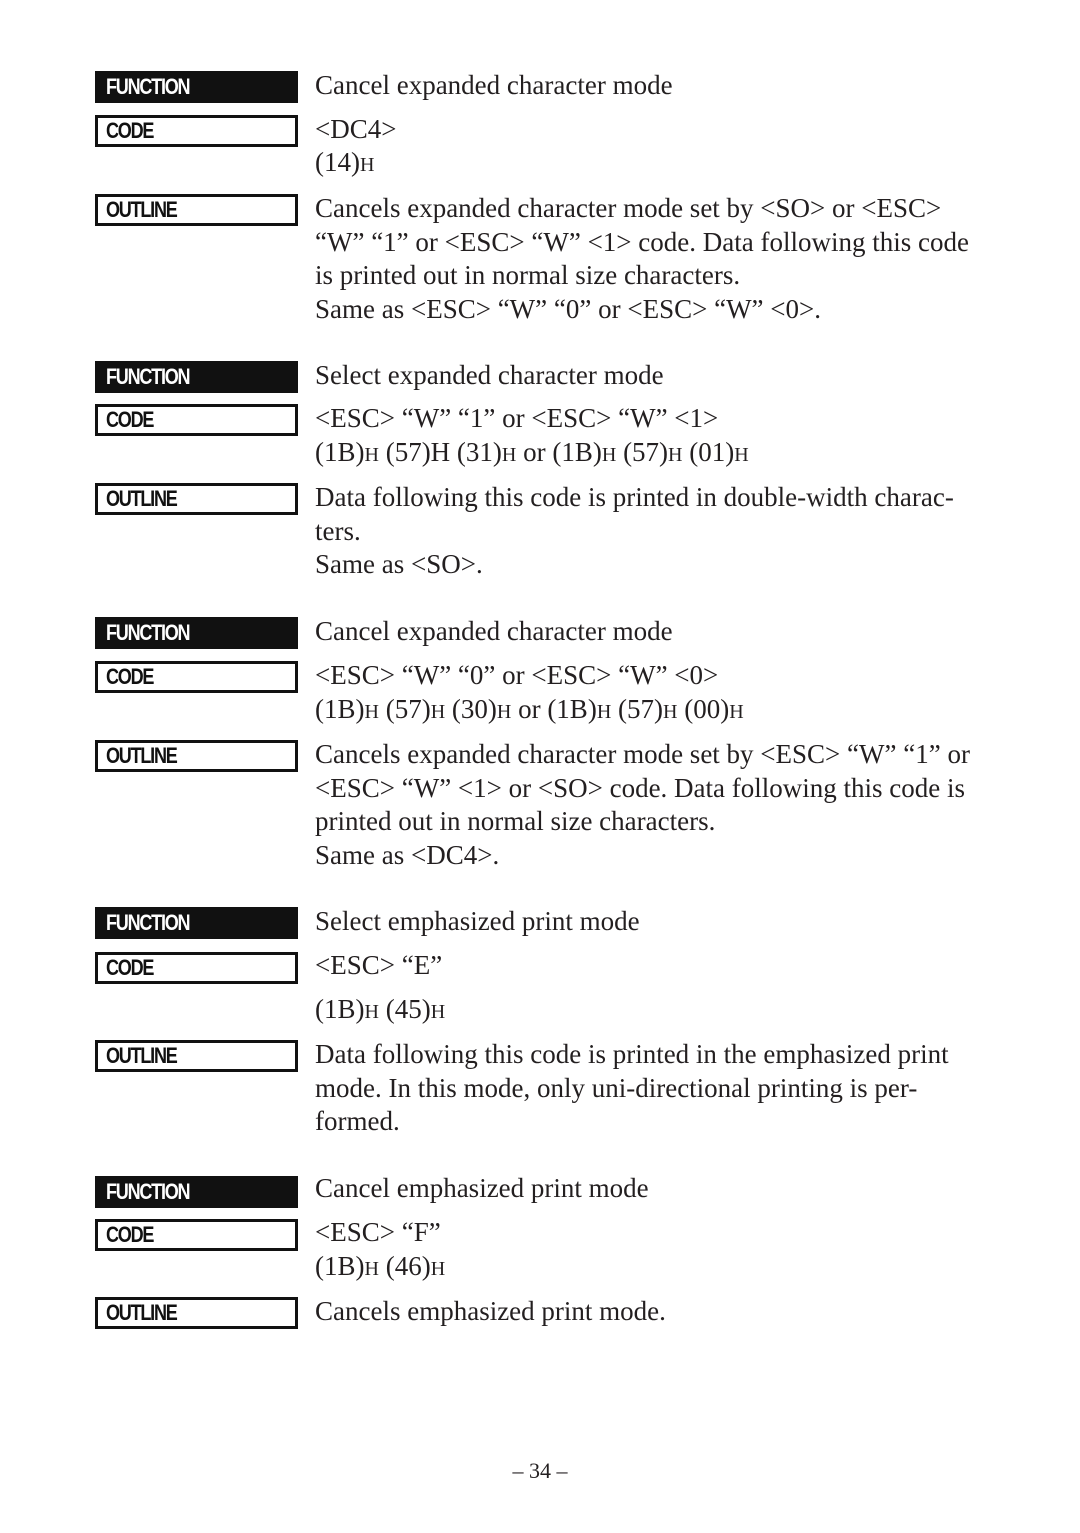 The width and height of the screenshot is (1080, 1533). Describe the element at coordinates (651, 164) in the screenshot. I see `hex-code: (14)H` at that location.